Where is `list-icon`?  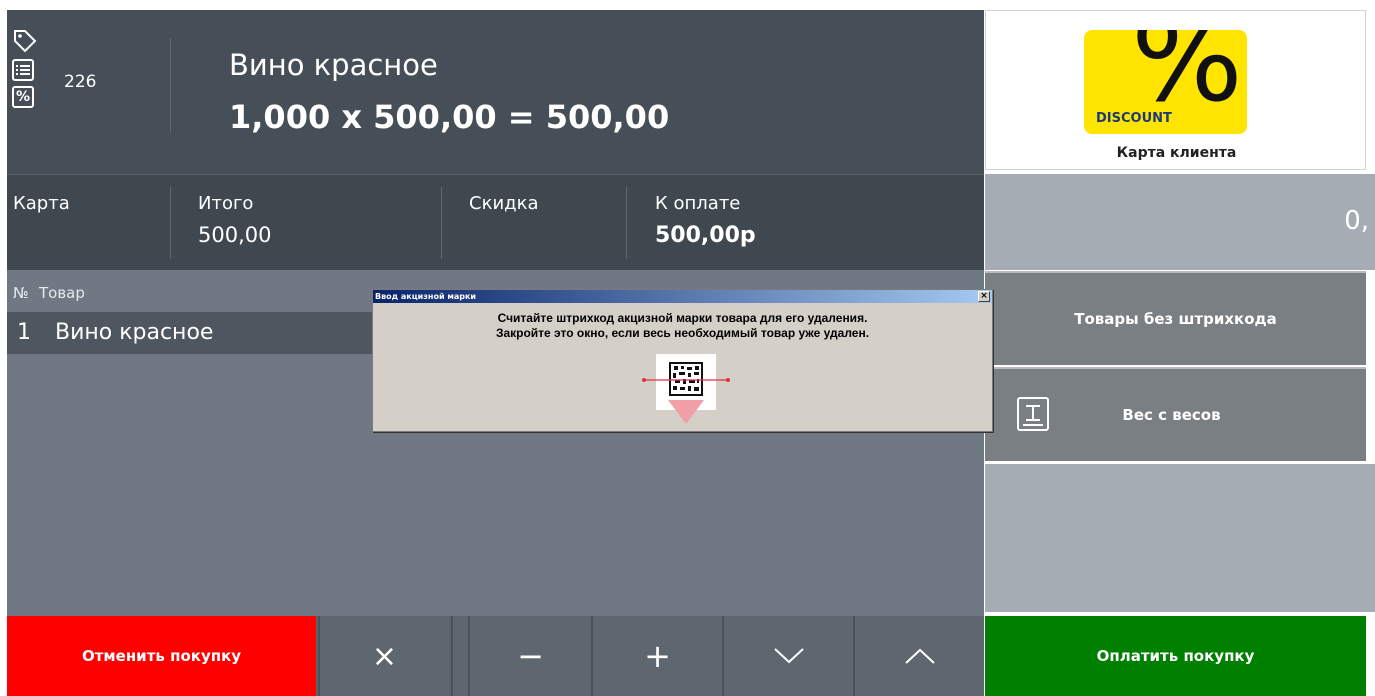 list-icon is located at coordinates (23, 70).